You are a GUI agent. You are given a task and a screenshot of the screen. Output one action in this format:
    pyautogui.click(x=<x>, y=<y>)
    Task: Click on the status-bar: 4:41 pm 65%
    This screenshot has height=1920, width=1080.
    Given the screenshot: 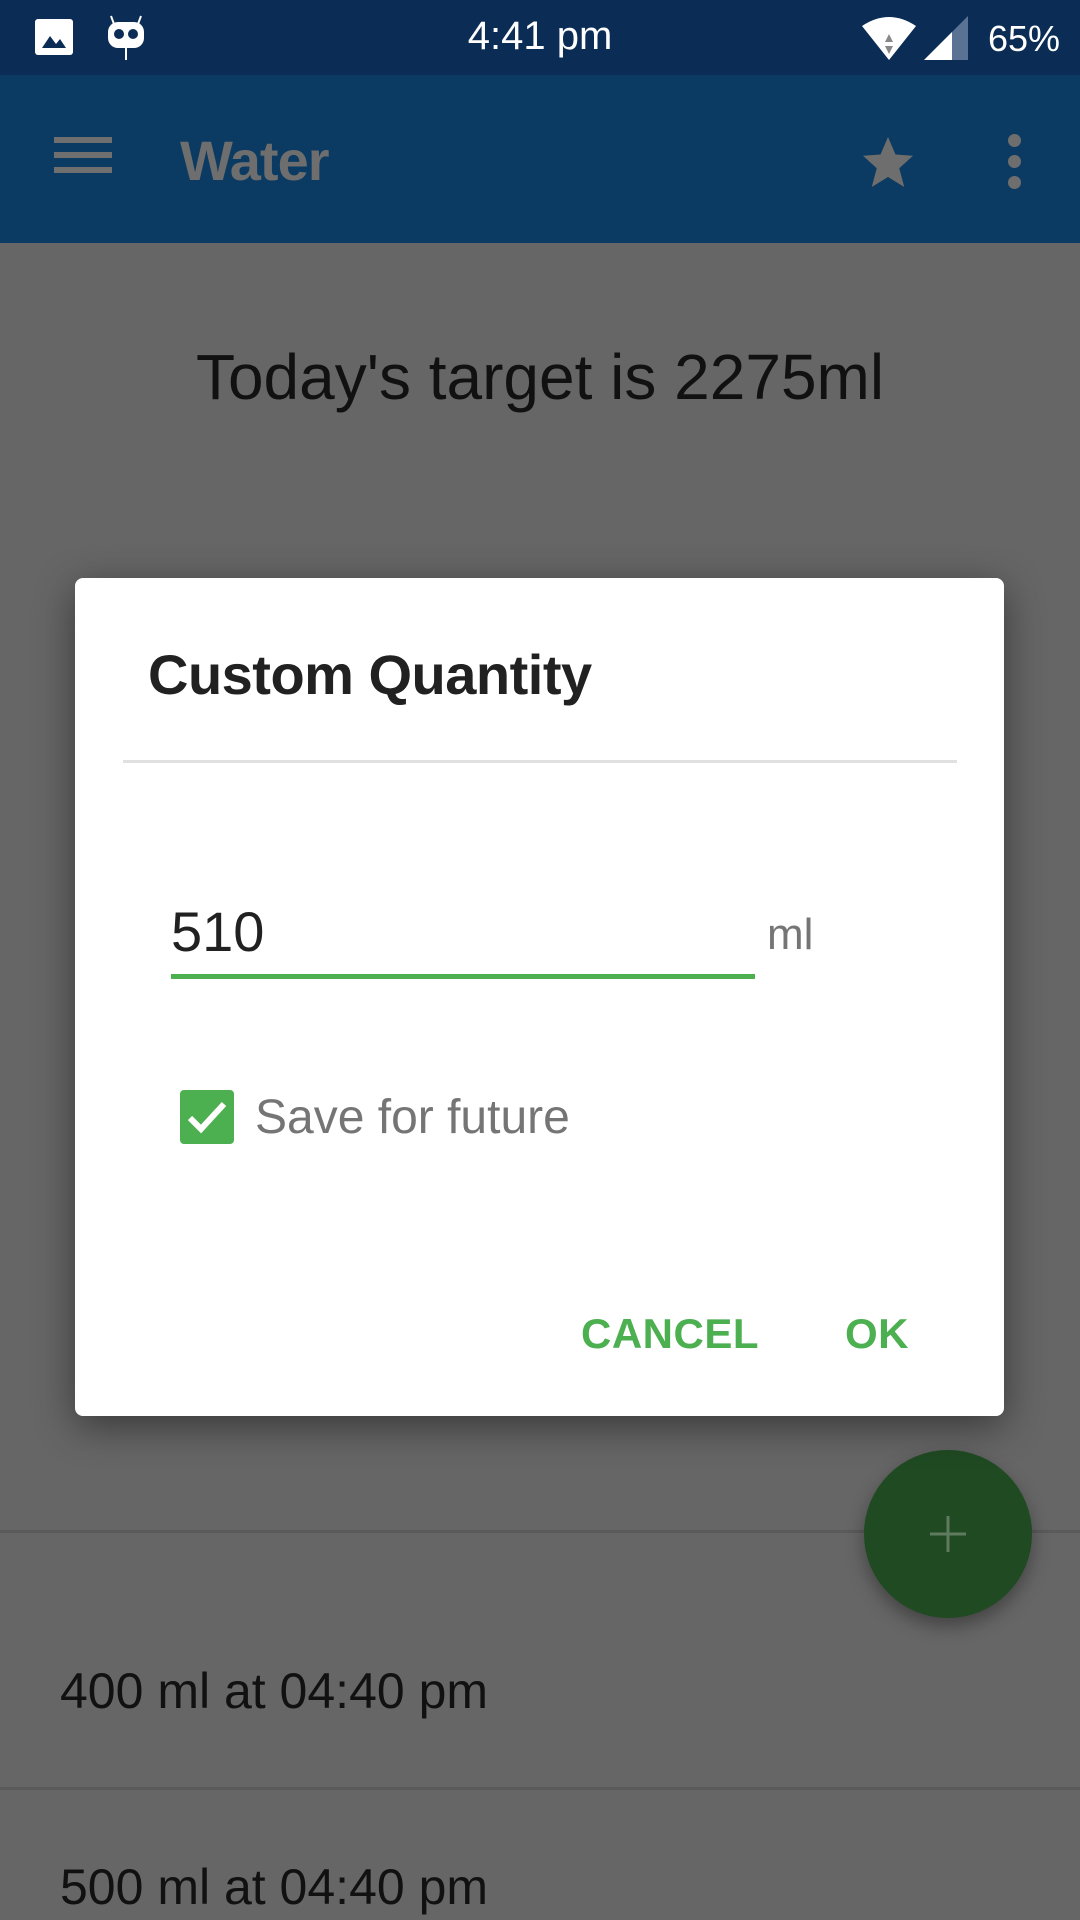 What is the action you would take?
    pyautogui.click(x=540, y=37)
    